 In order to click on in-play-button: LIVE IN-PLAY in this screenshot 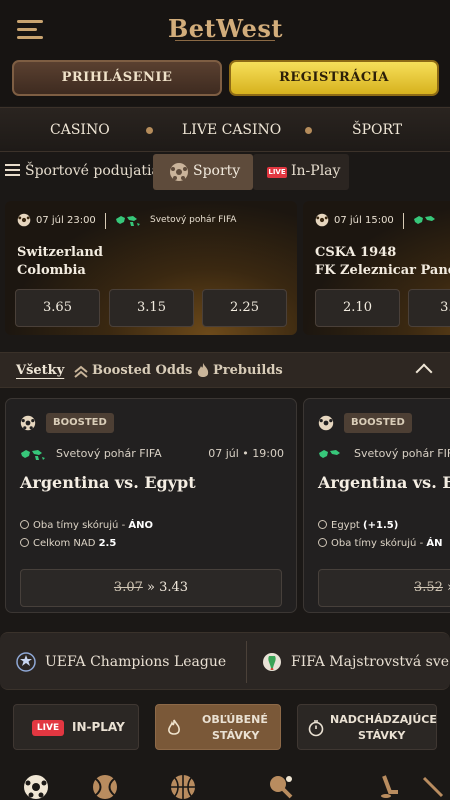, I will do `click(76, 727)`.